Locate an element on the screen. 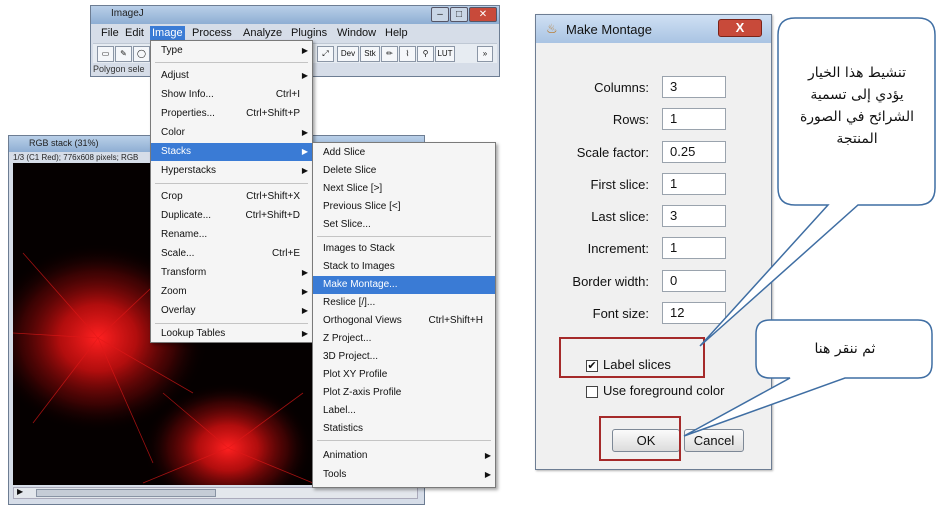 Image resolution: width=940 pixels, height=509 pixels. callout-line: تنشيط هذا الخيار is located at coordinates (857, 73).